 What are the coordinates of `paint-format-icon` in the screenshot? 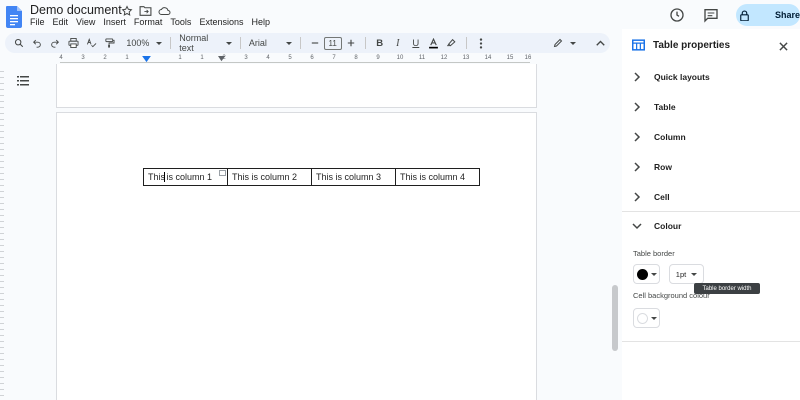 It's located at (109, 43).